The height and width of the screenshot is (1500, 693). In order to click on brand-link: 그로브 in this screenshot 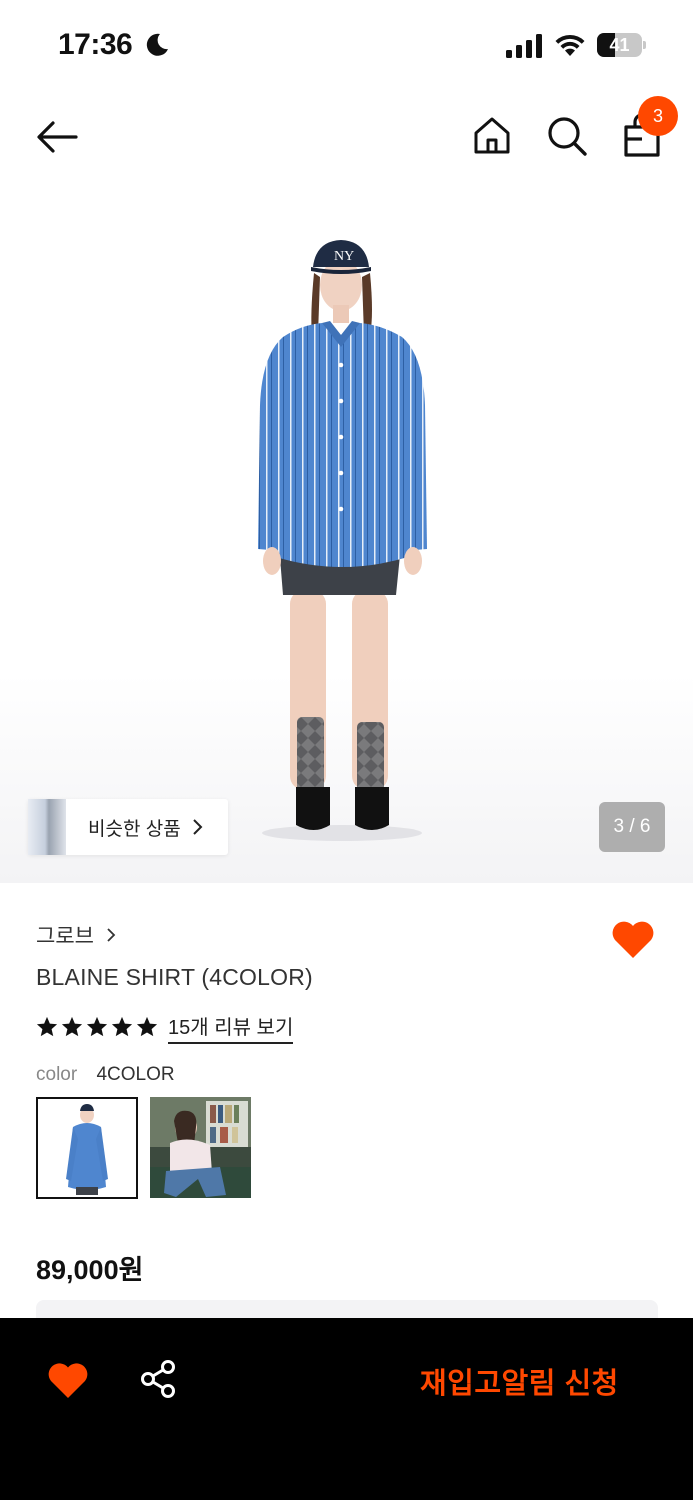, I will do `click(76, 935)`.